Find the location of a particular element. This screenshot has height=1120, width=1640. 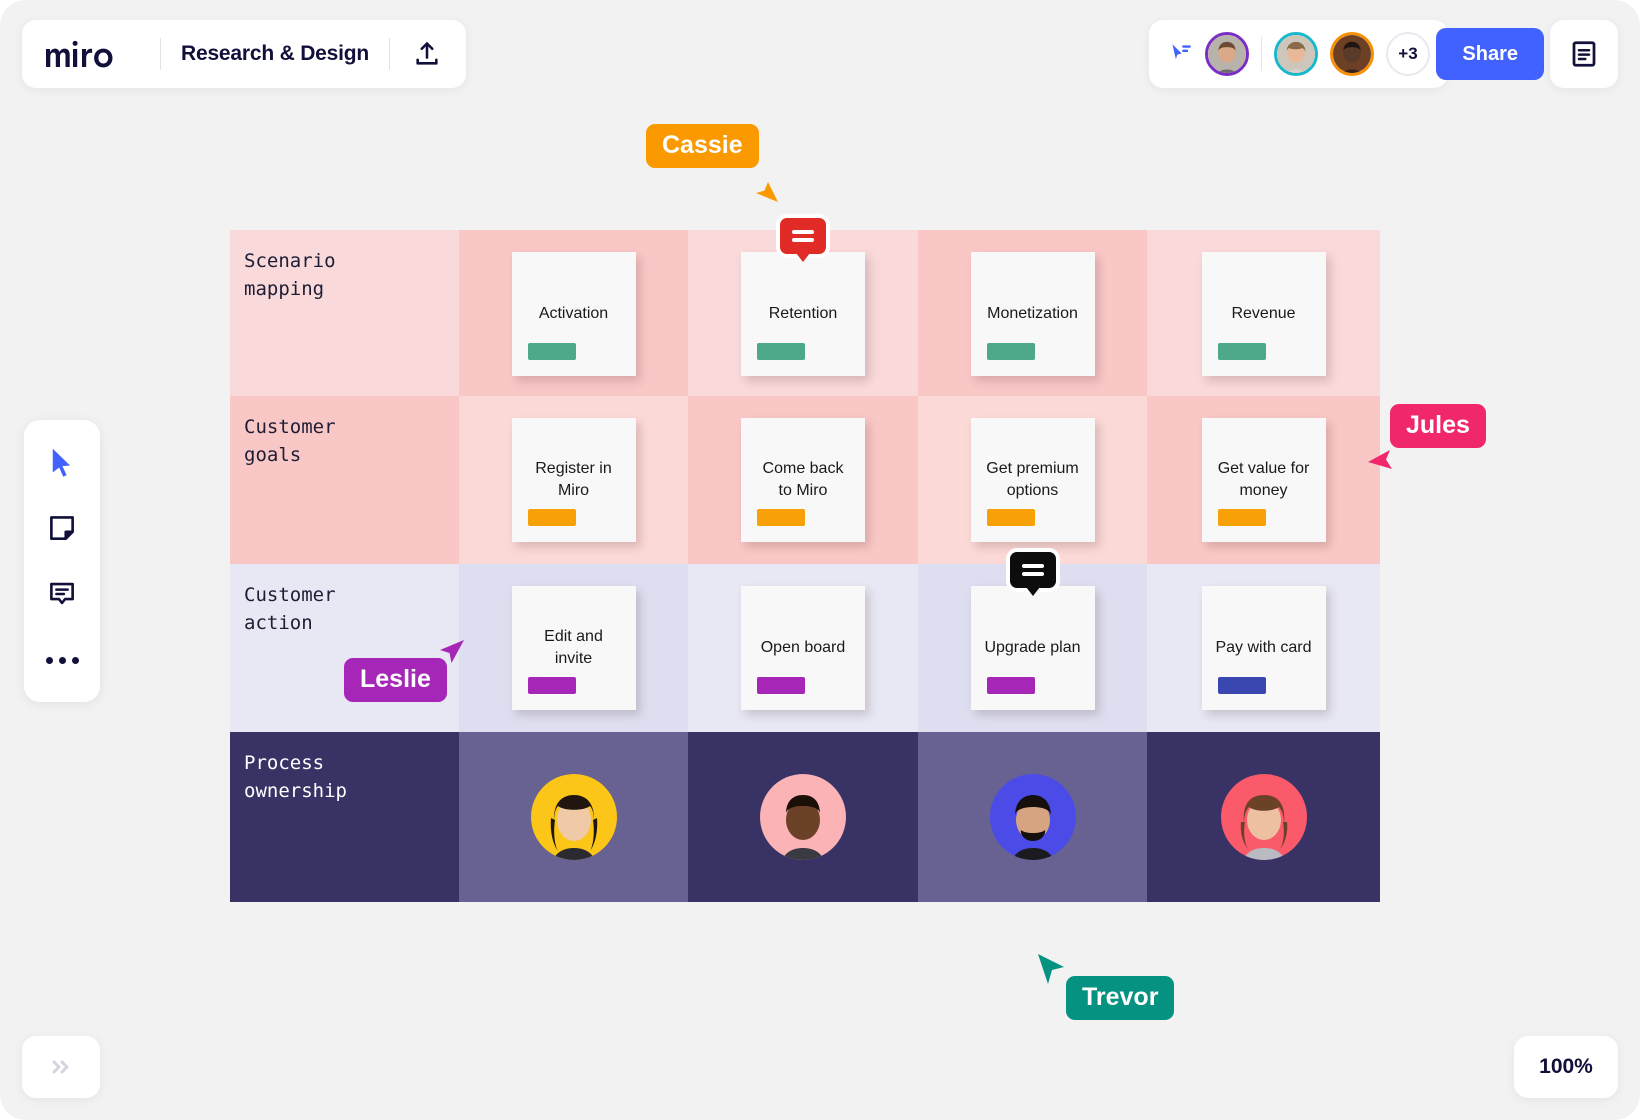

row-label-cell-scenario-mapping: Scenario mapping is located at coordinates (344, 313).